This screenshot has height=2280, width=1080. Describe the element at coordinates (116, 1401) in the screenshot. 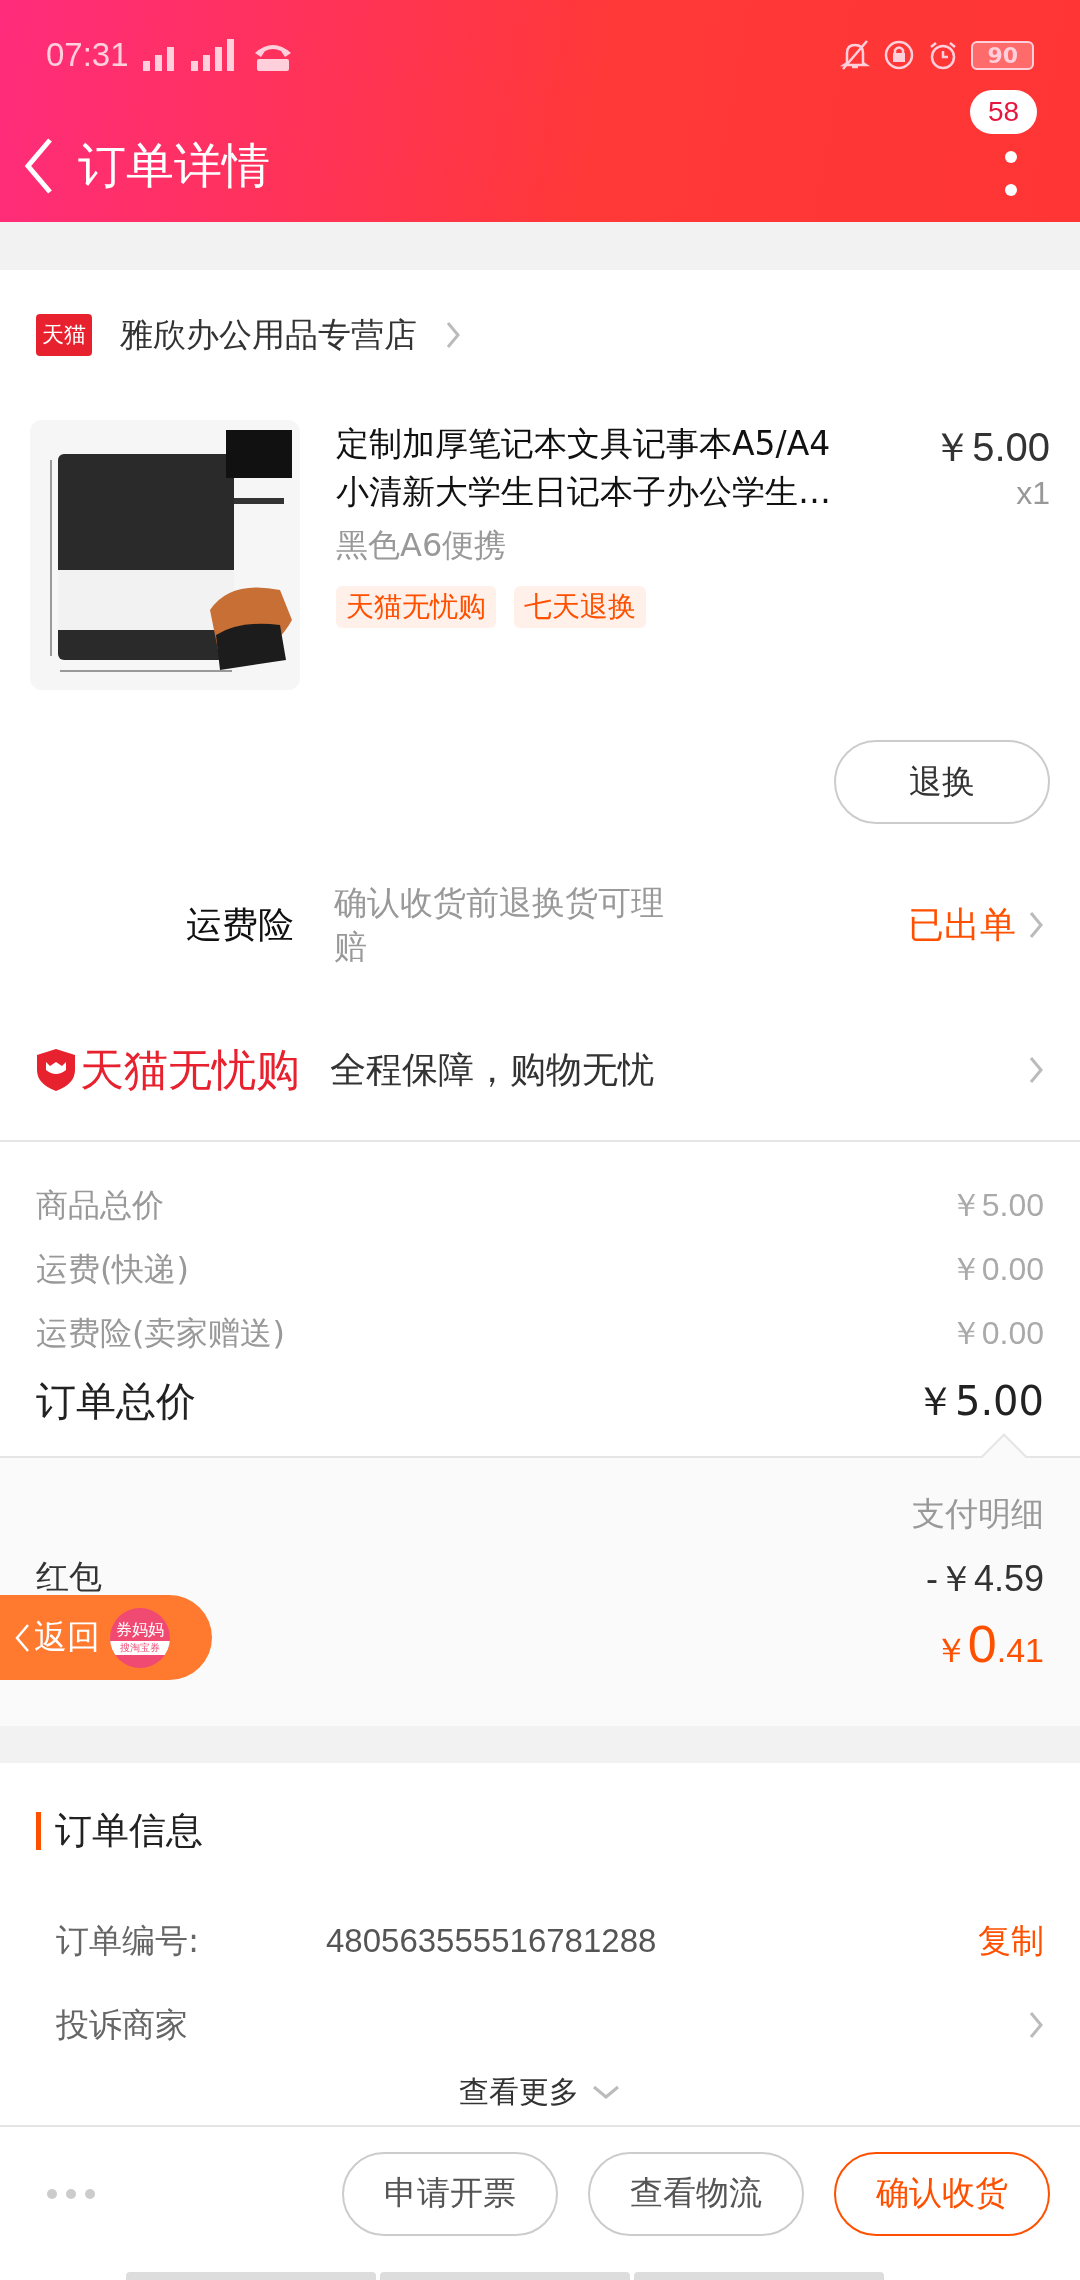

I see `total-label: 订单总价` at that location.